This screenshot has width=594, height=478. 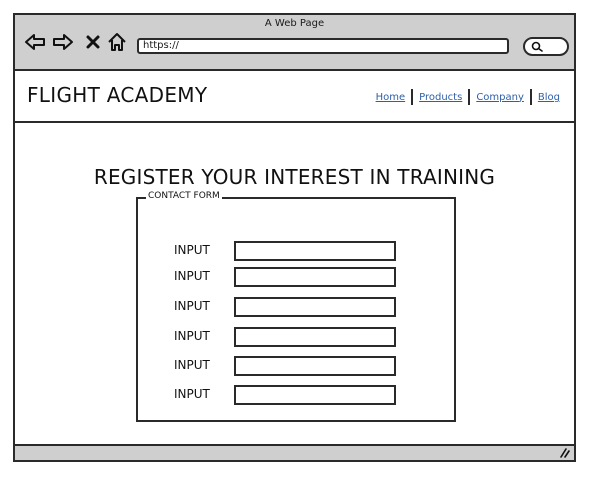 I want to click on nav-link-blog: Blog, so click(x=549, y=97).